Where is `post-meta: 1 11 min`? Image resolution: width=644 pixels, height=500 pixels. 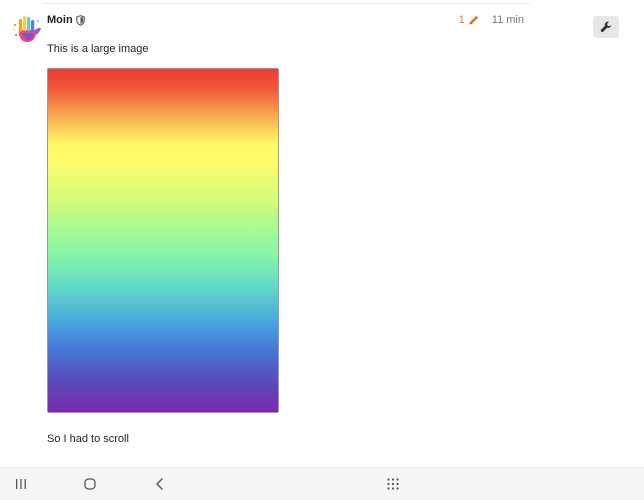 post-meta: 1 11 min is located at coordinates (491, 20).